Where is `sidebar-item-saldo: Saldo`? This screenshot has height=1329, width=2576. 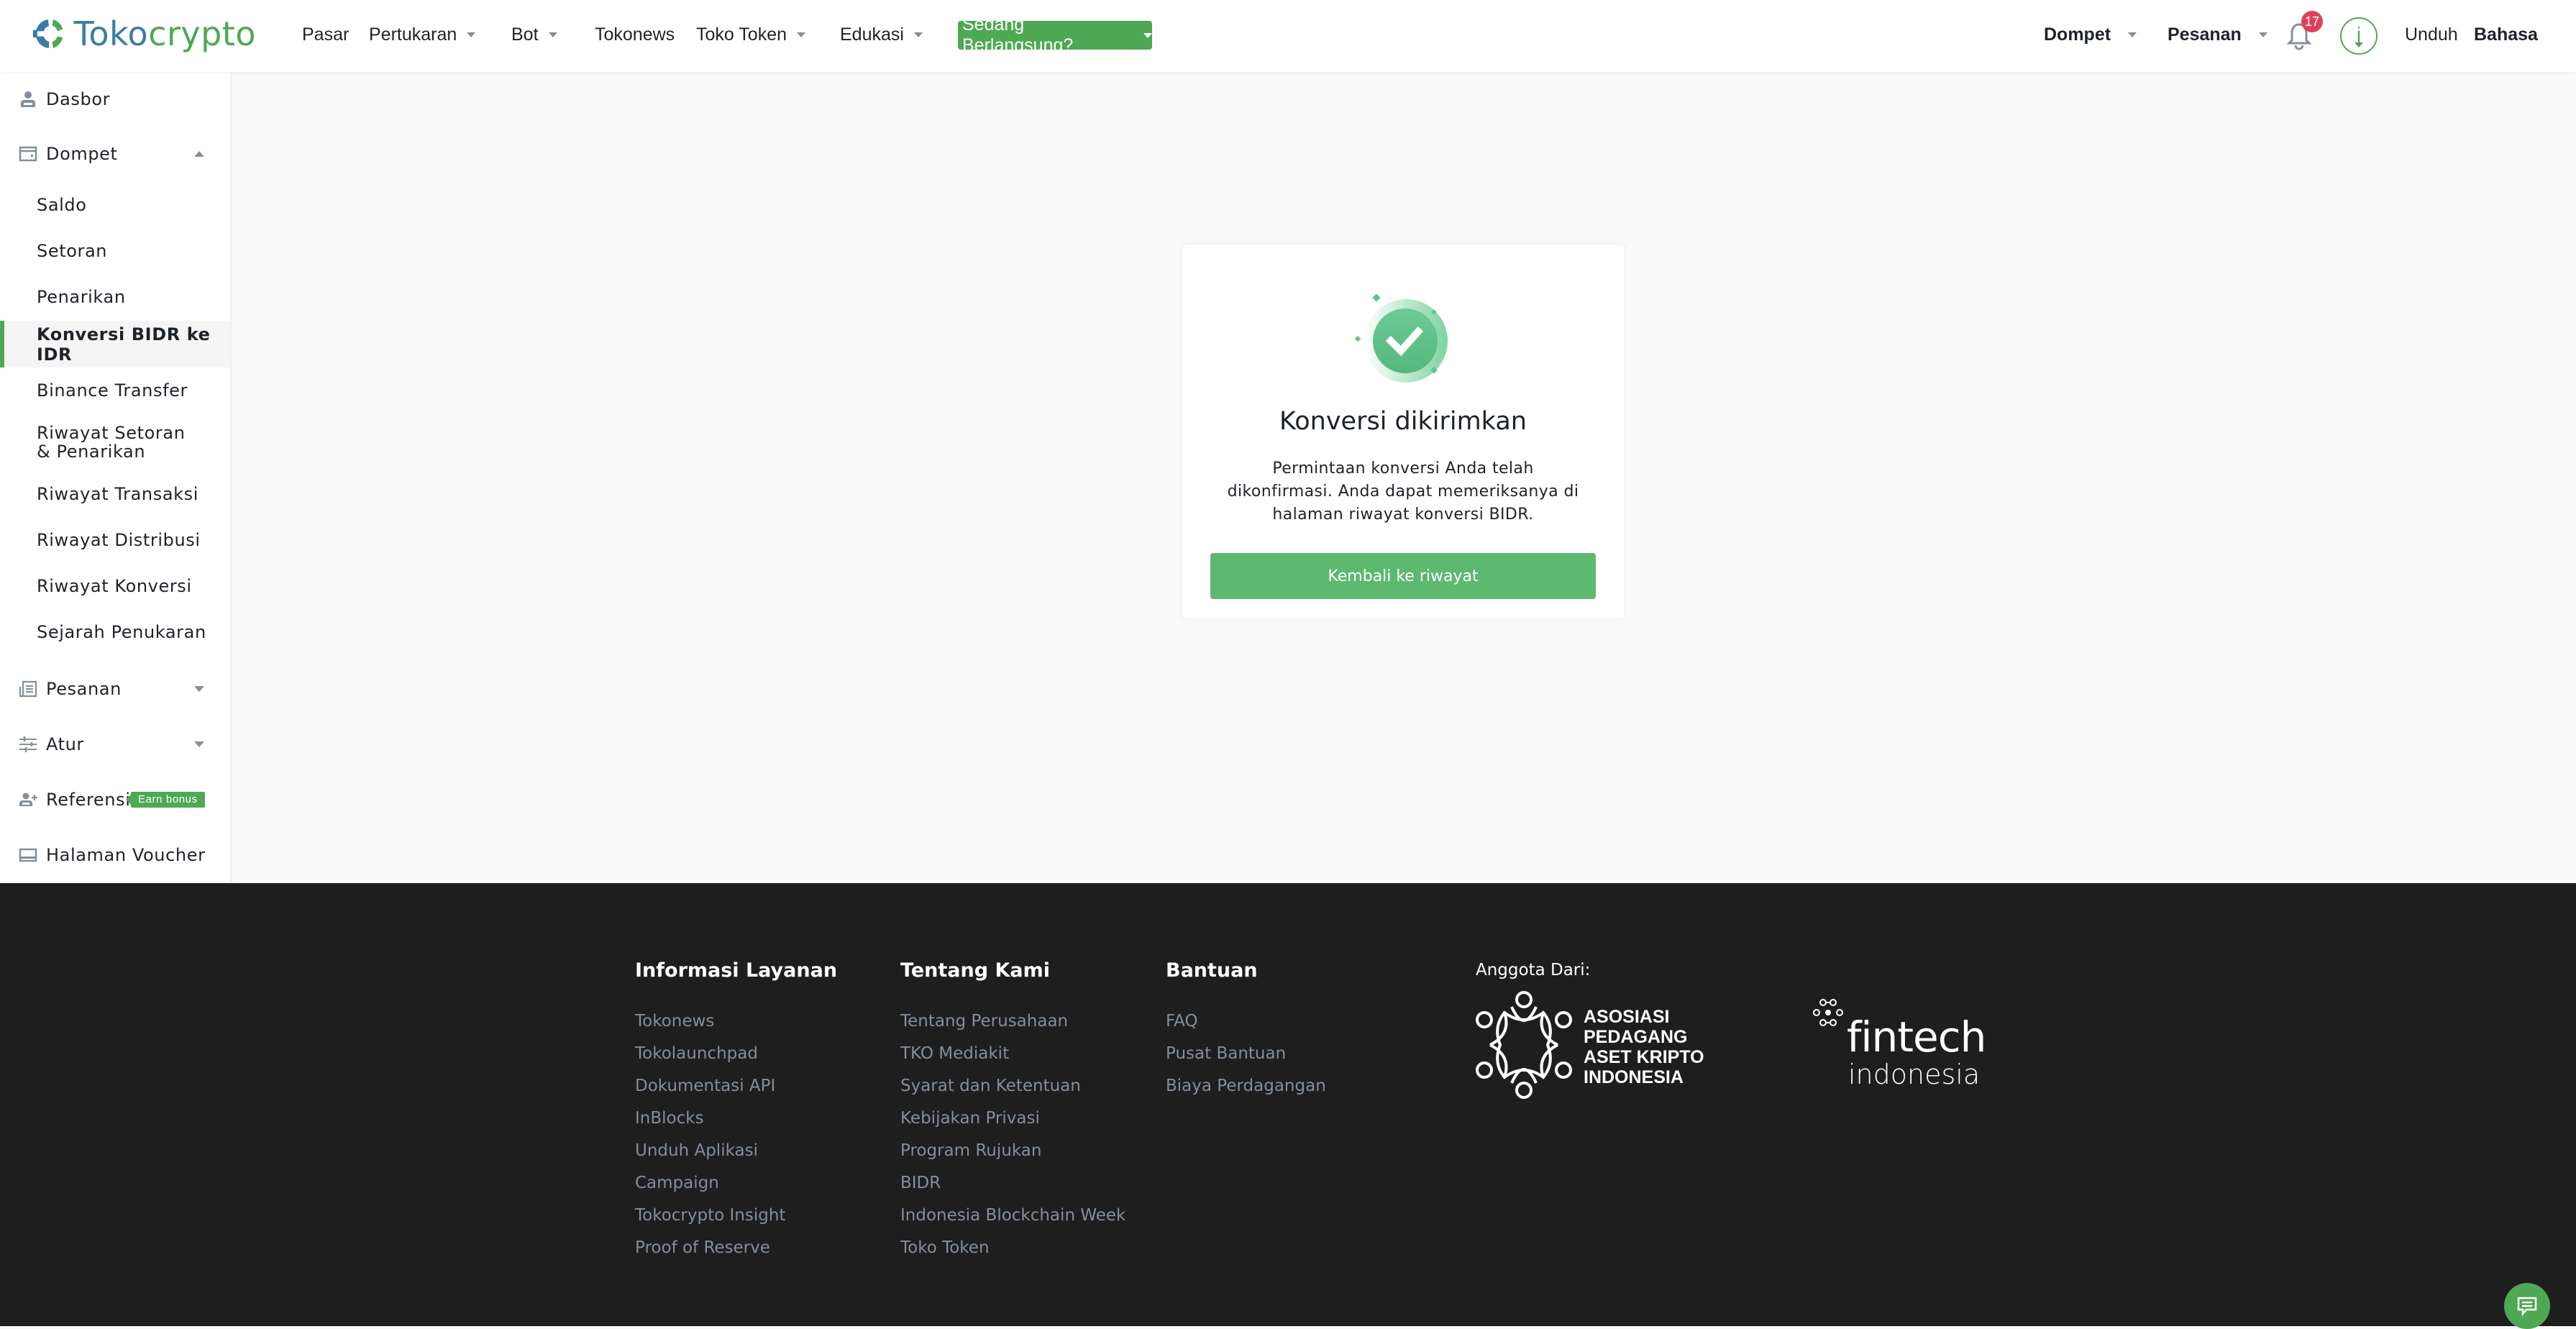
sidebar-item-saldo: Saldo is located at coordinates (115, 205).